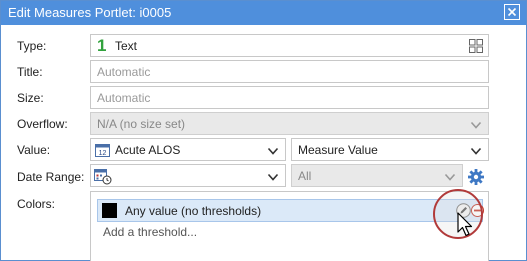 This screenshot has height=261, width=527. I want to click on colors-label: Colors:, so click(36, 204).